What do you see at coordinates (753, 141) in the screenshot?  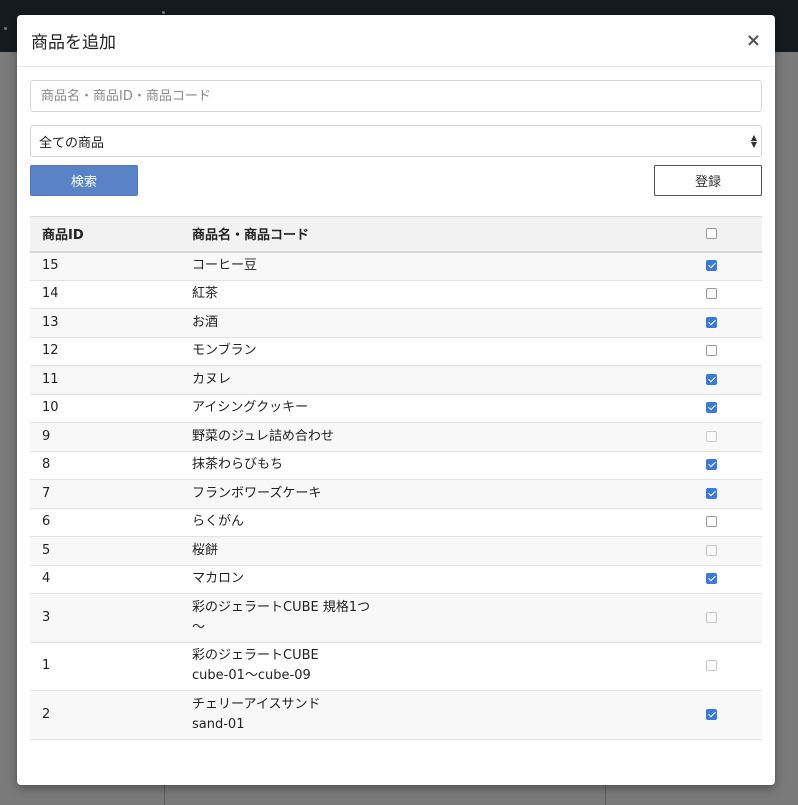 I see `select-arrows-icon: ▲ ▼` at bounding box center [753, 141].